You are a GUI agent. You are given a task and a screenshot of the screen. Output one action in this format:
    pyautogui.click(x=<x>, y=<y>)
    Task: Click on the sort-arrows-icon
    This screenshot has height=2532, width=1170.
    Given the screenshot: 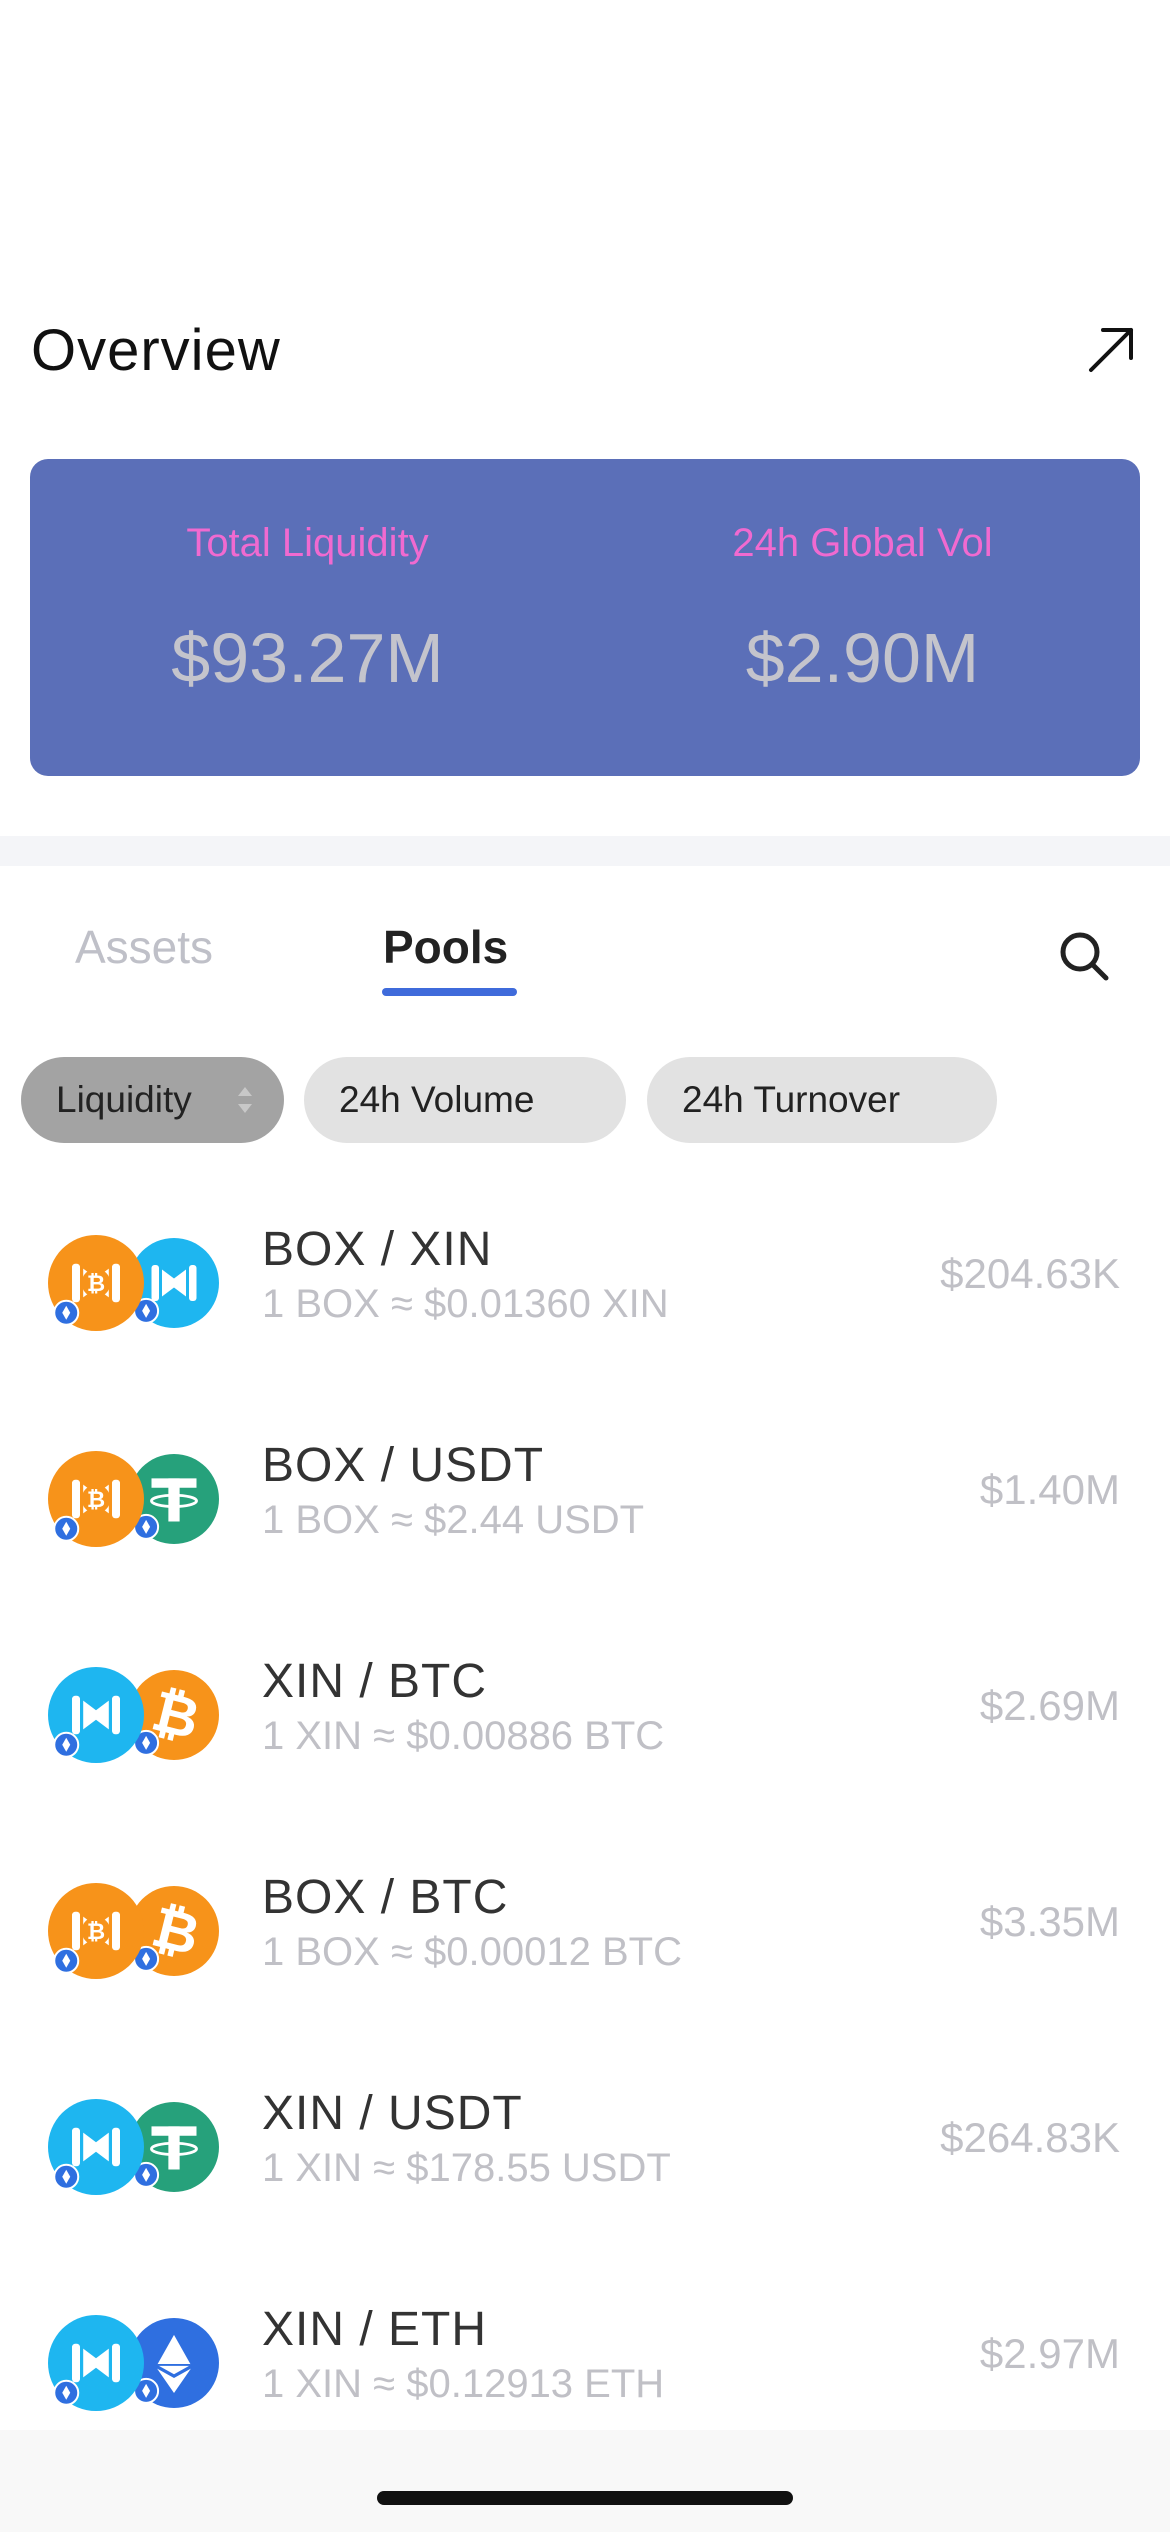 What is the action you would take?
    pyautogui.click(x=245, y=1100)
    